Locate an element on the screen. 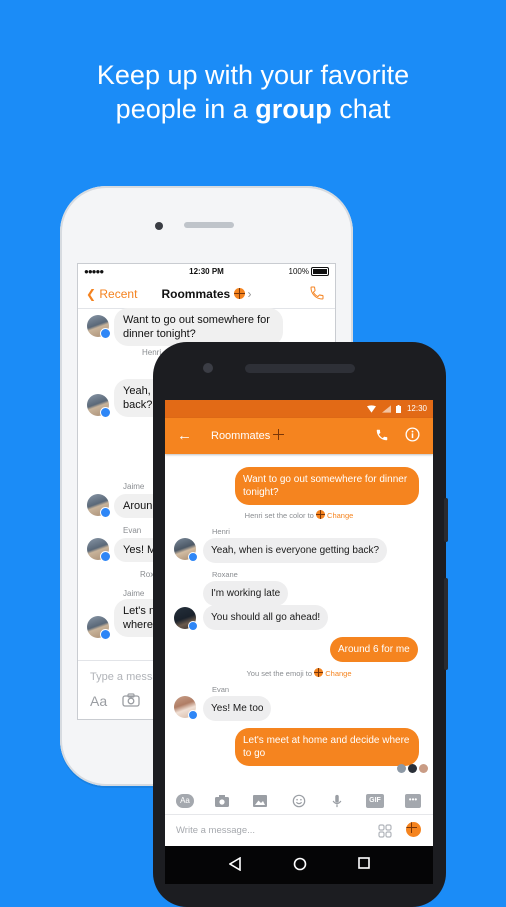  ios-nav-bar: ❮ Recent Roommates › is located at coordinates (206, 294).